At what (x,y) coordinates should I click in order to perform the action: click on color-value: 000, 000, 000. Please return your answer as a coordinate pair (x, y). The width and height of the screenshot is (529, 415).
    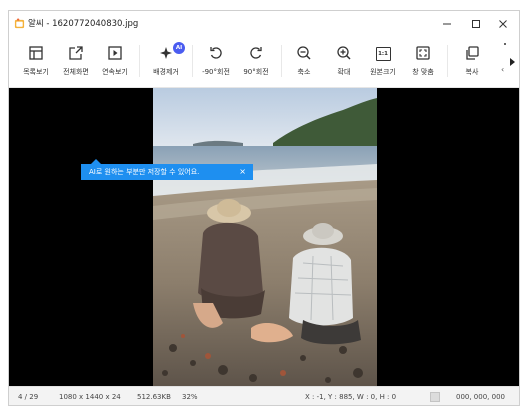
    Looking at the image, I should click on (480, 397).